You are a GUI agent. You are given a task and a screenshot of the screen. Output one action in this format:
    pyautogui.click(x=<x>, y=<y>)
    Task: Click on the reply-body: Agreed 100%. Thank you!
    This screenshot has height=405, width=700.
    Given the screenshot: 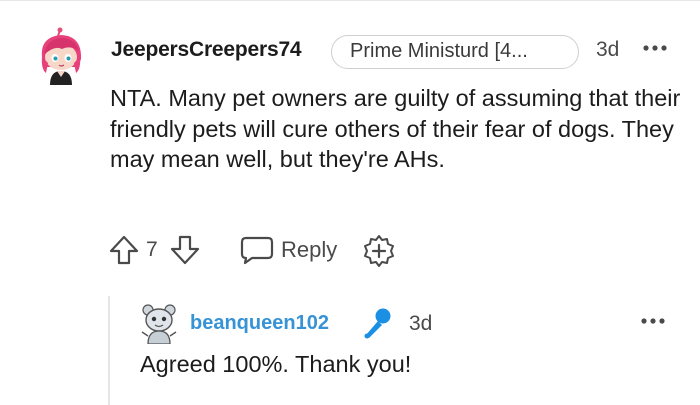 What is the action you would take?
    pyautogui.click(x=276, y=364)
    